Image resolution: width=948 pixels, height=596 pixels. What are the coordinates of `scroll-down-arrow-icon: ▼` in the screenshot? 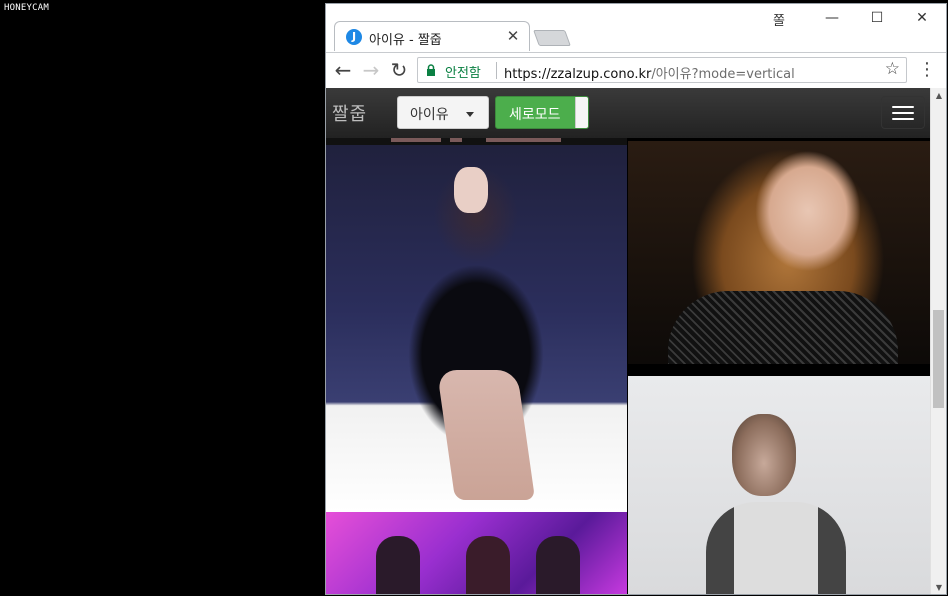 It's located at (938, 587).